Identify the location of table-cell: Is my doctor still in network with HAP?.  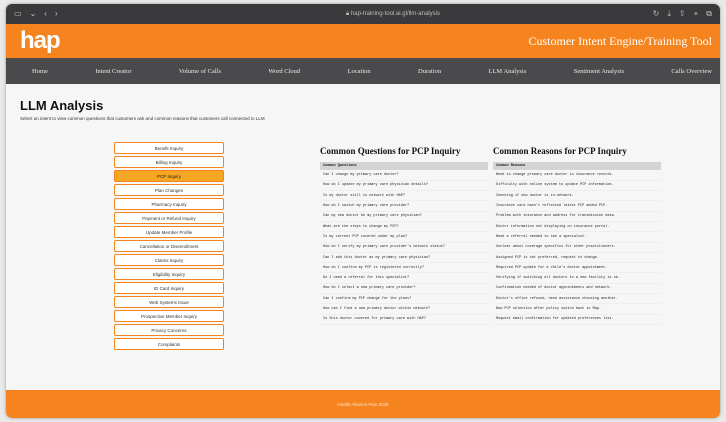
(404, 196).